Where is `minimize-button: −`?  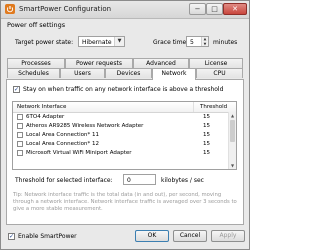 minimize-button: − is located at coordinates (197, 9).